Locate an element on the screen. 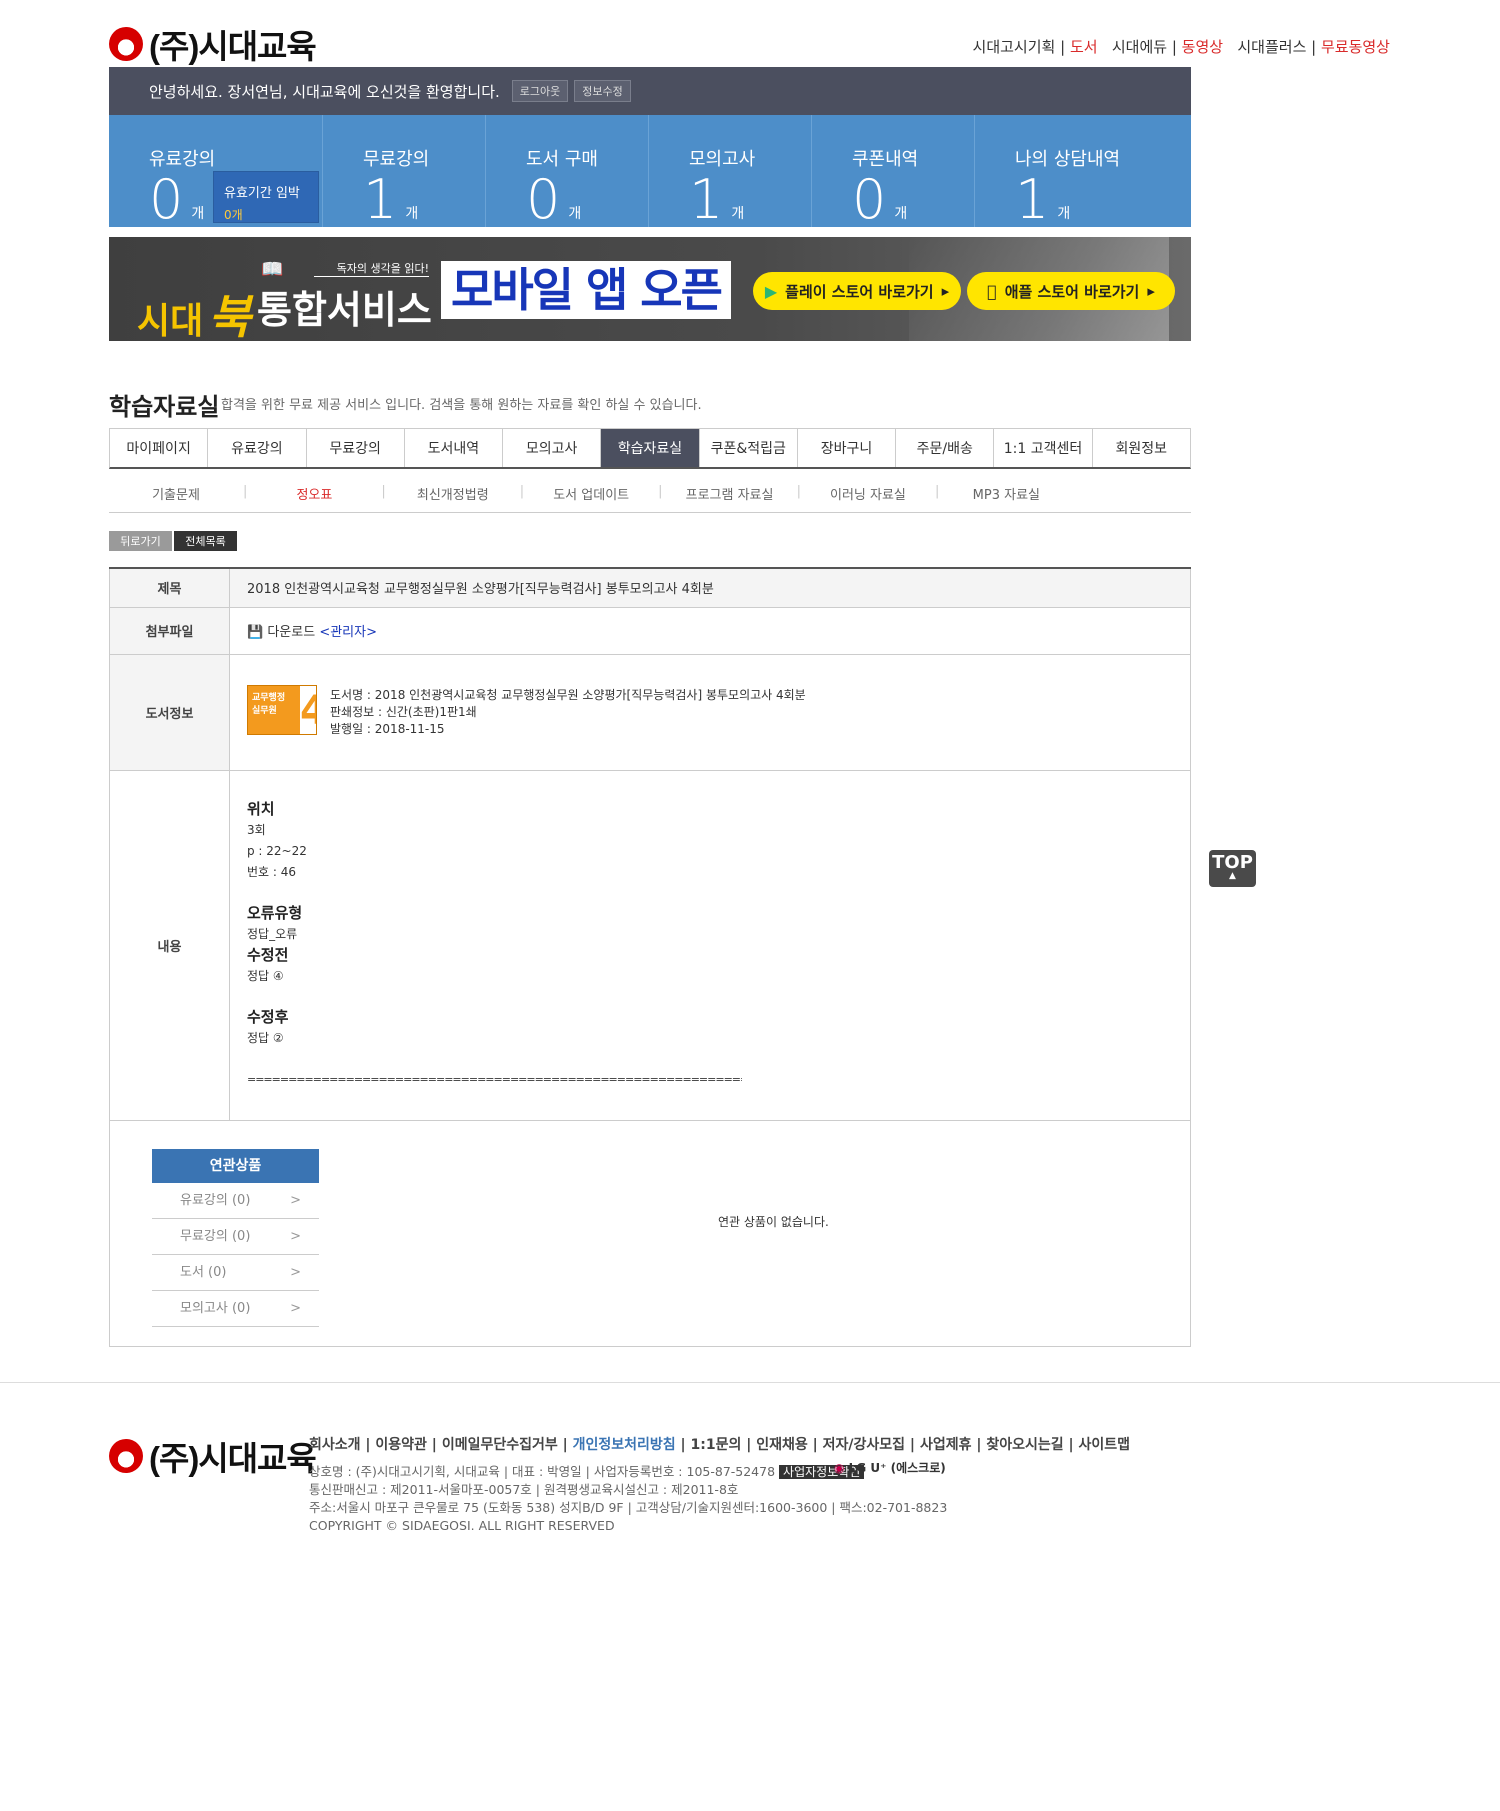 Image resolution: width=1500 pixels, height=1811 pixels. app-store-button:  애플 스토어 바로가기 ▸ is located at coordinates (1071, 291).